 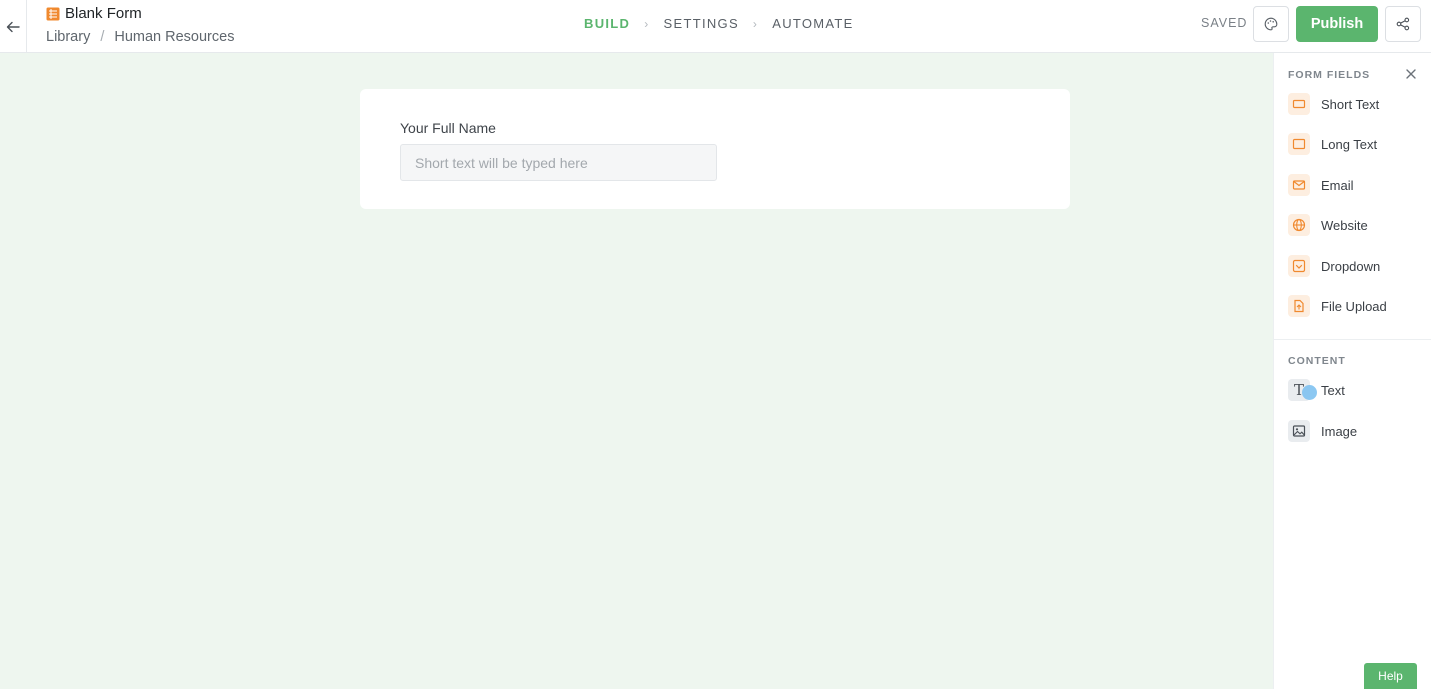 I want to click on share-button, so click(x=1403, y=24).